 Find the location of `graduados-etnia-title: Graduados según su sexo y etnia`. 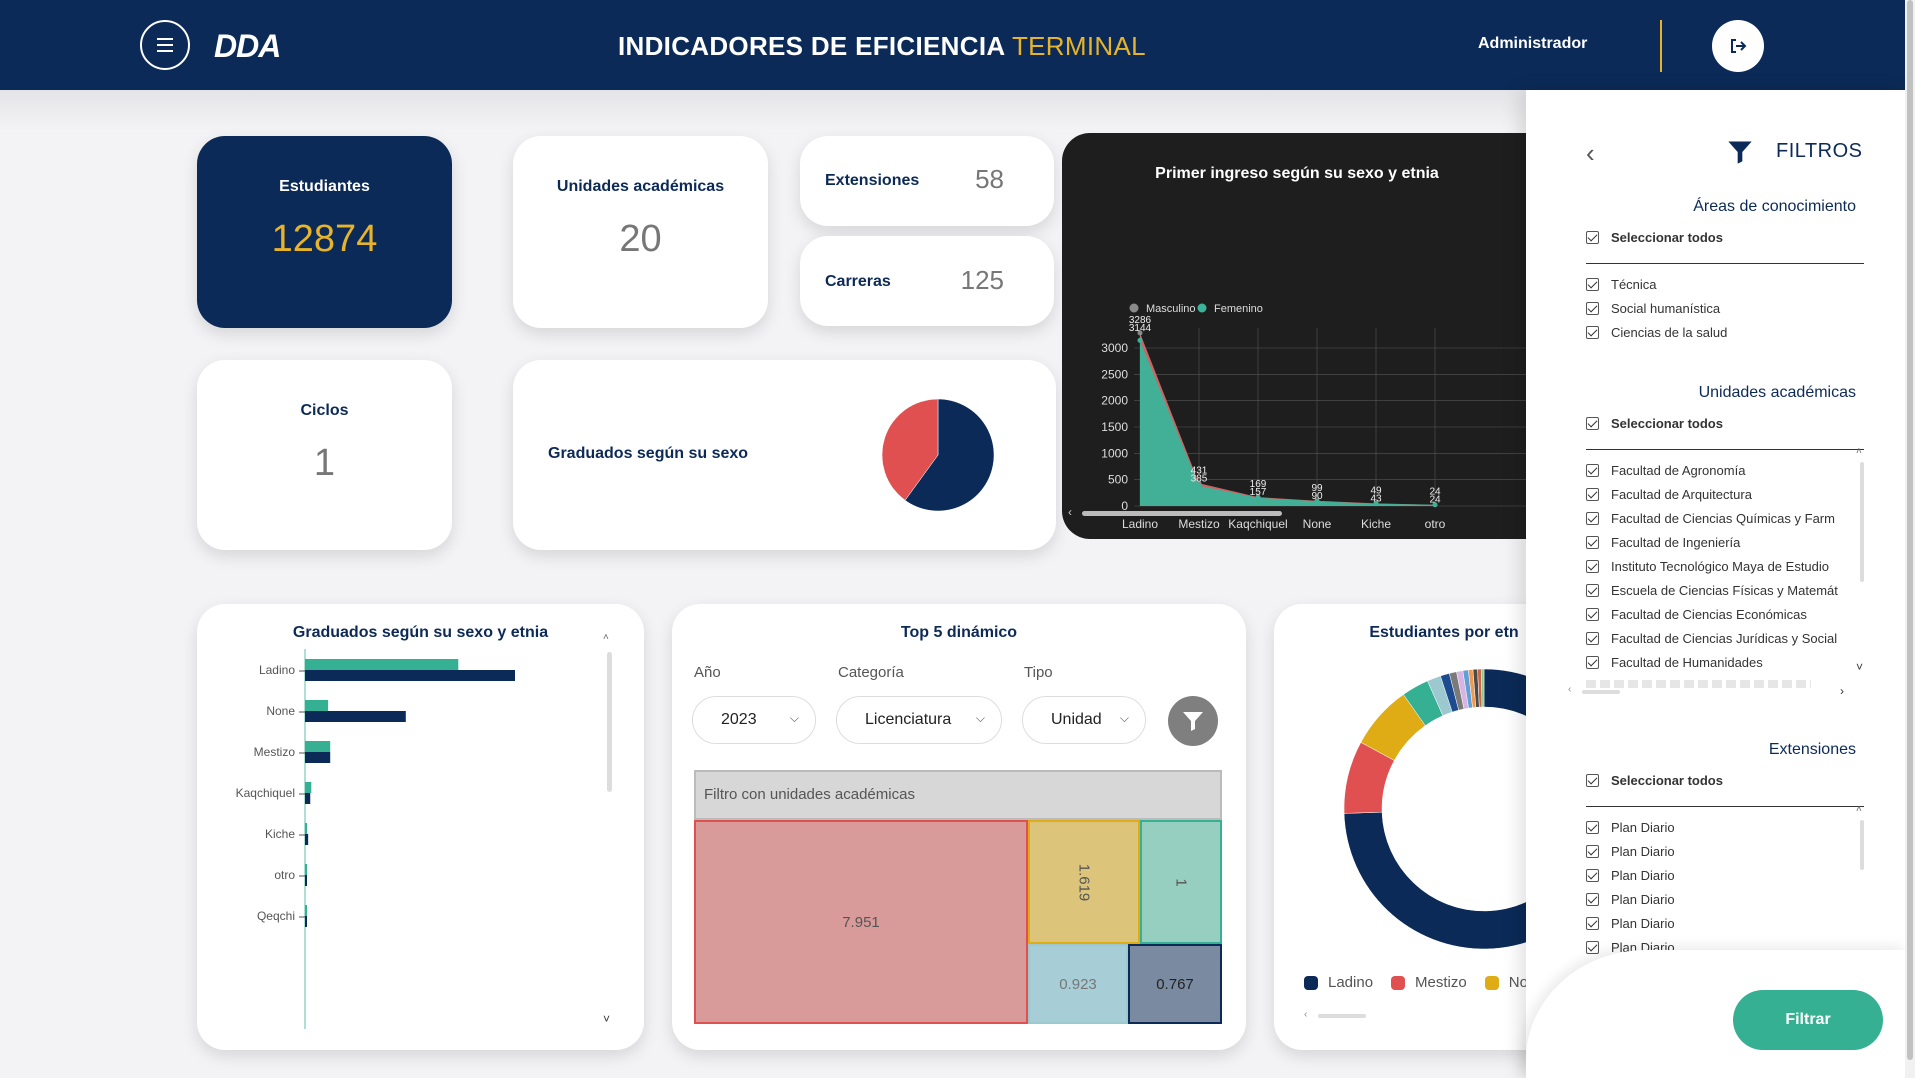

graduados-etnia-title: Graduados según su sexo y etnia is located at coordinates (420, 632).